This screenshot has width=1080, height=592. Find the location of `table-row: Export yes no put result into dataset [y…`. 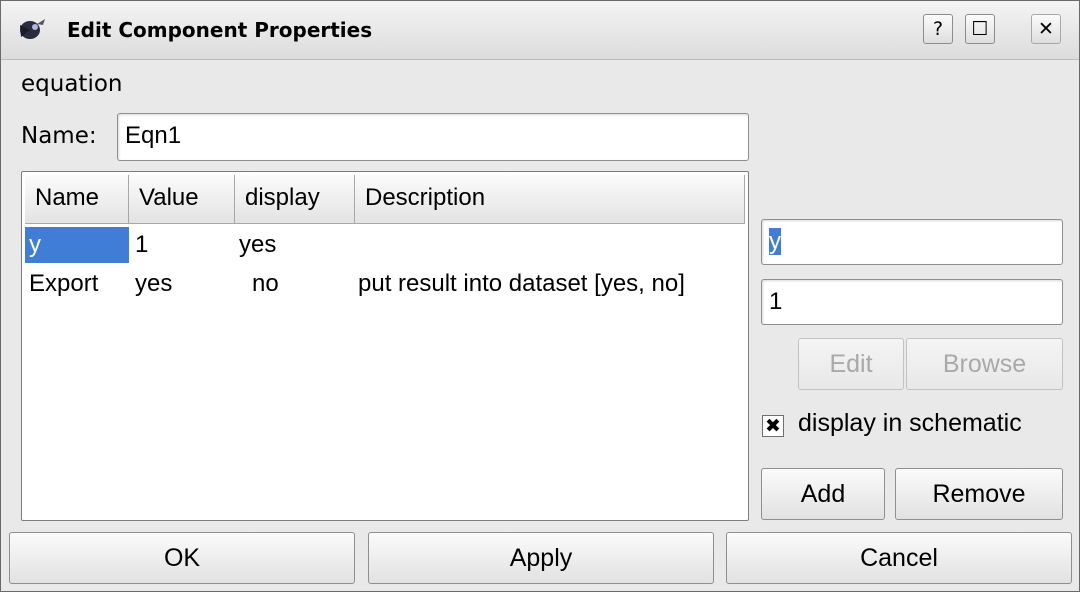

table-row: Export yes no put result into dataset [y… is located at coordinates (385, 284).